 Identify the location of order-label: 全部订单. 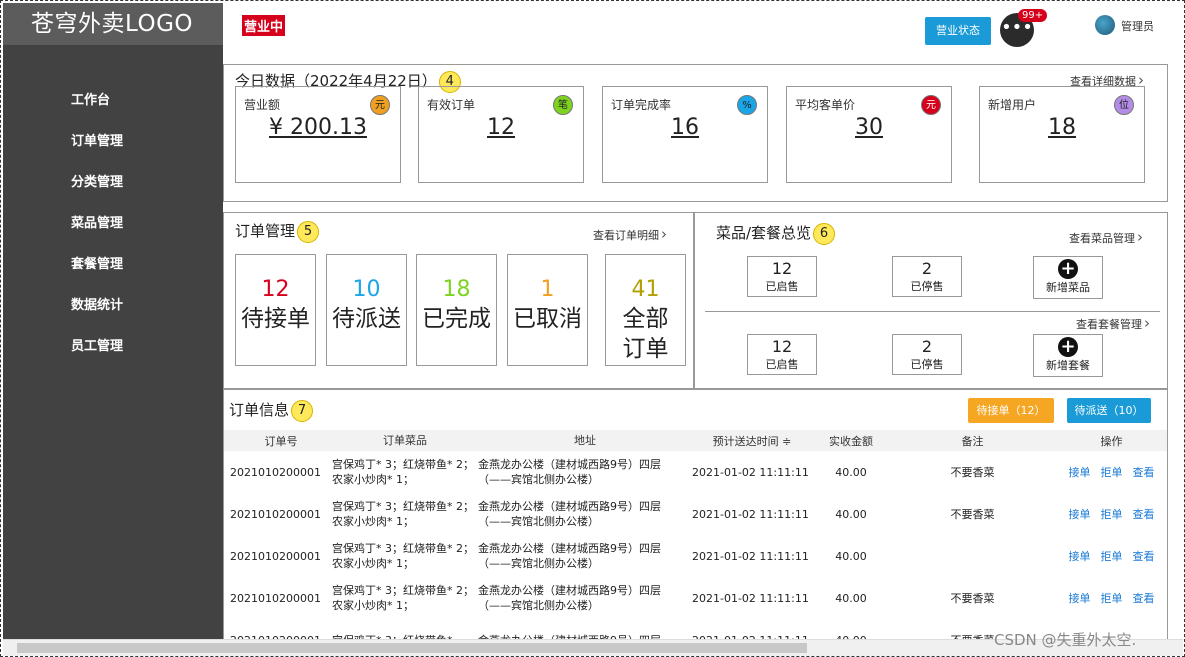
(645, 334).